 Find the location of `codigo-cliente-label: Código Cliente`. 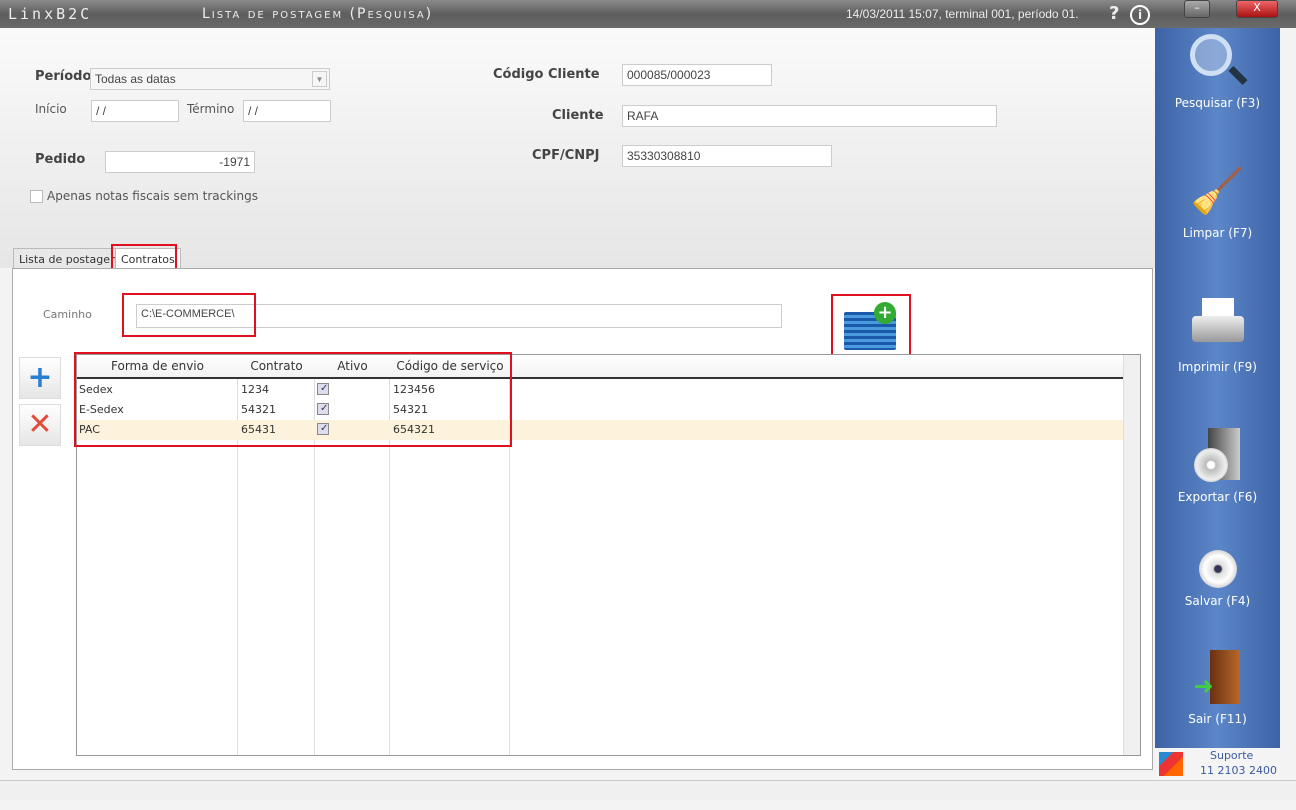

codigo-cliente-label: Código Cliente is located at coordinates (546, 74).